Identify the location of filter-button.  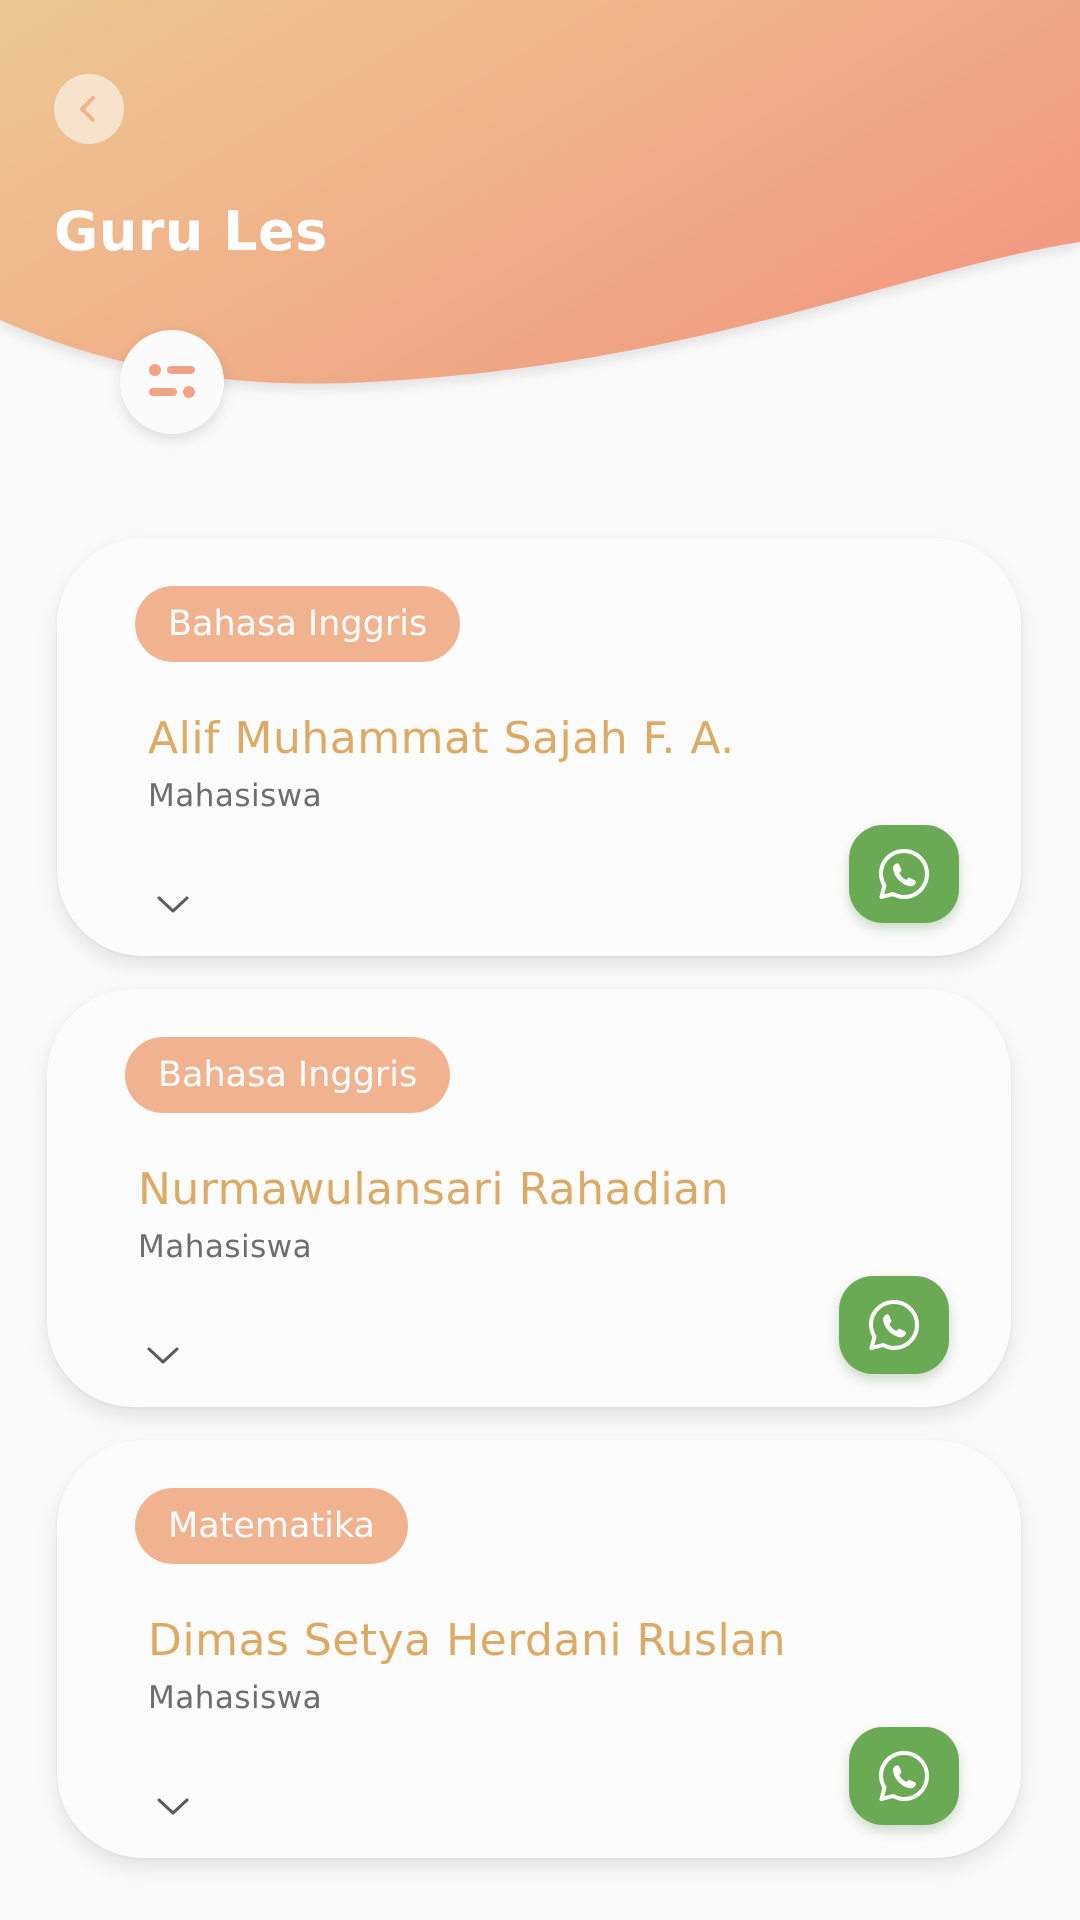
(172, 382).